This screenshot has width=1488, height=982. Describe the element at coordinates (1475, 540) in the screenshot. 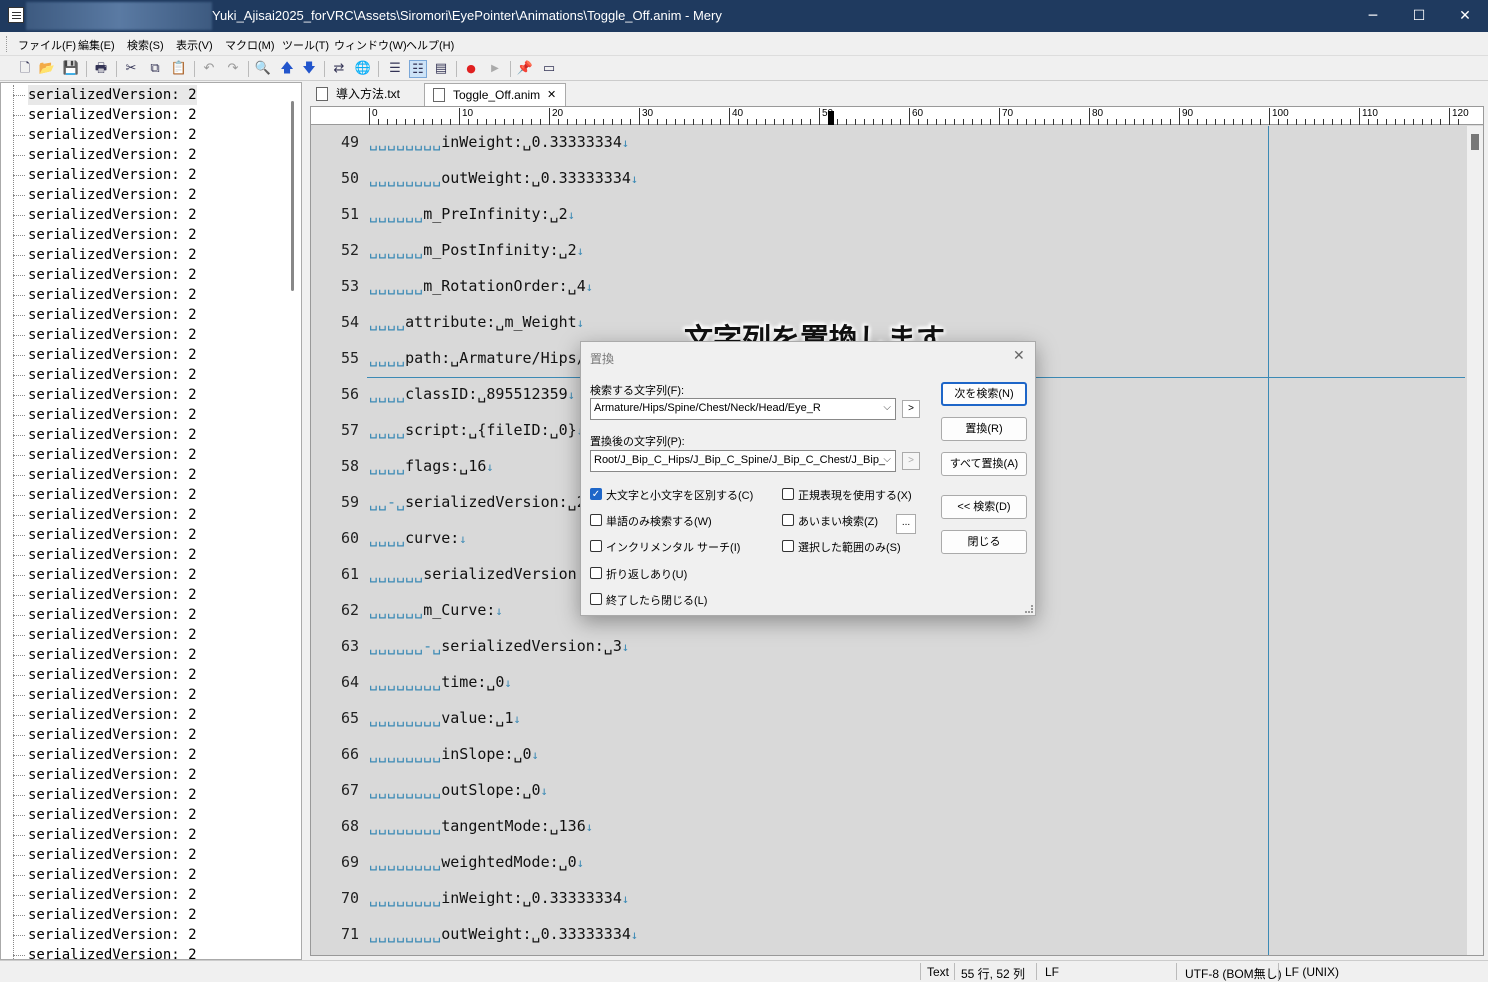

I see `editor-scrollbar` at that location.